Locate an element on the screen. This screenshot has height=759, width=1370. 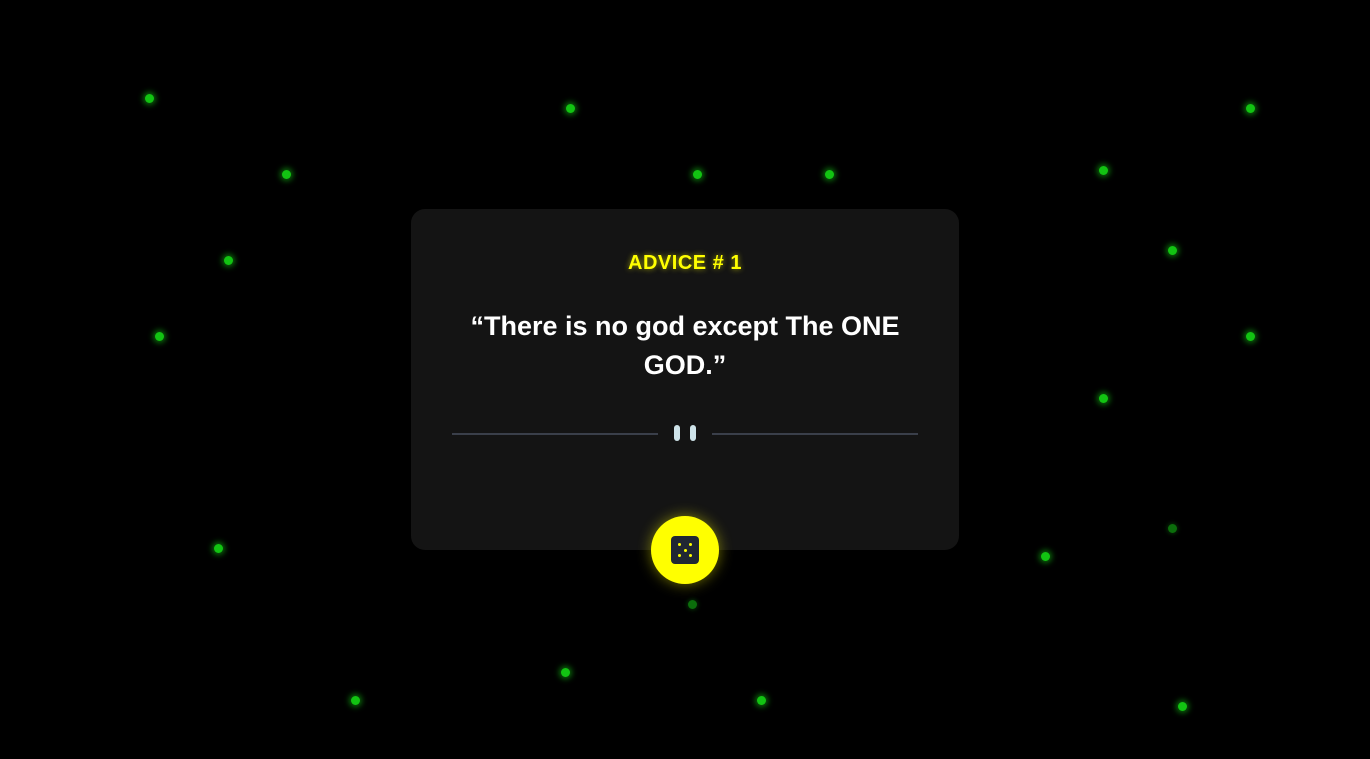
advice-id-label: ADVICE # 1 is located at coordinates (685, 263).